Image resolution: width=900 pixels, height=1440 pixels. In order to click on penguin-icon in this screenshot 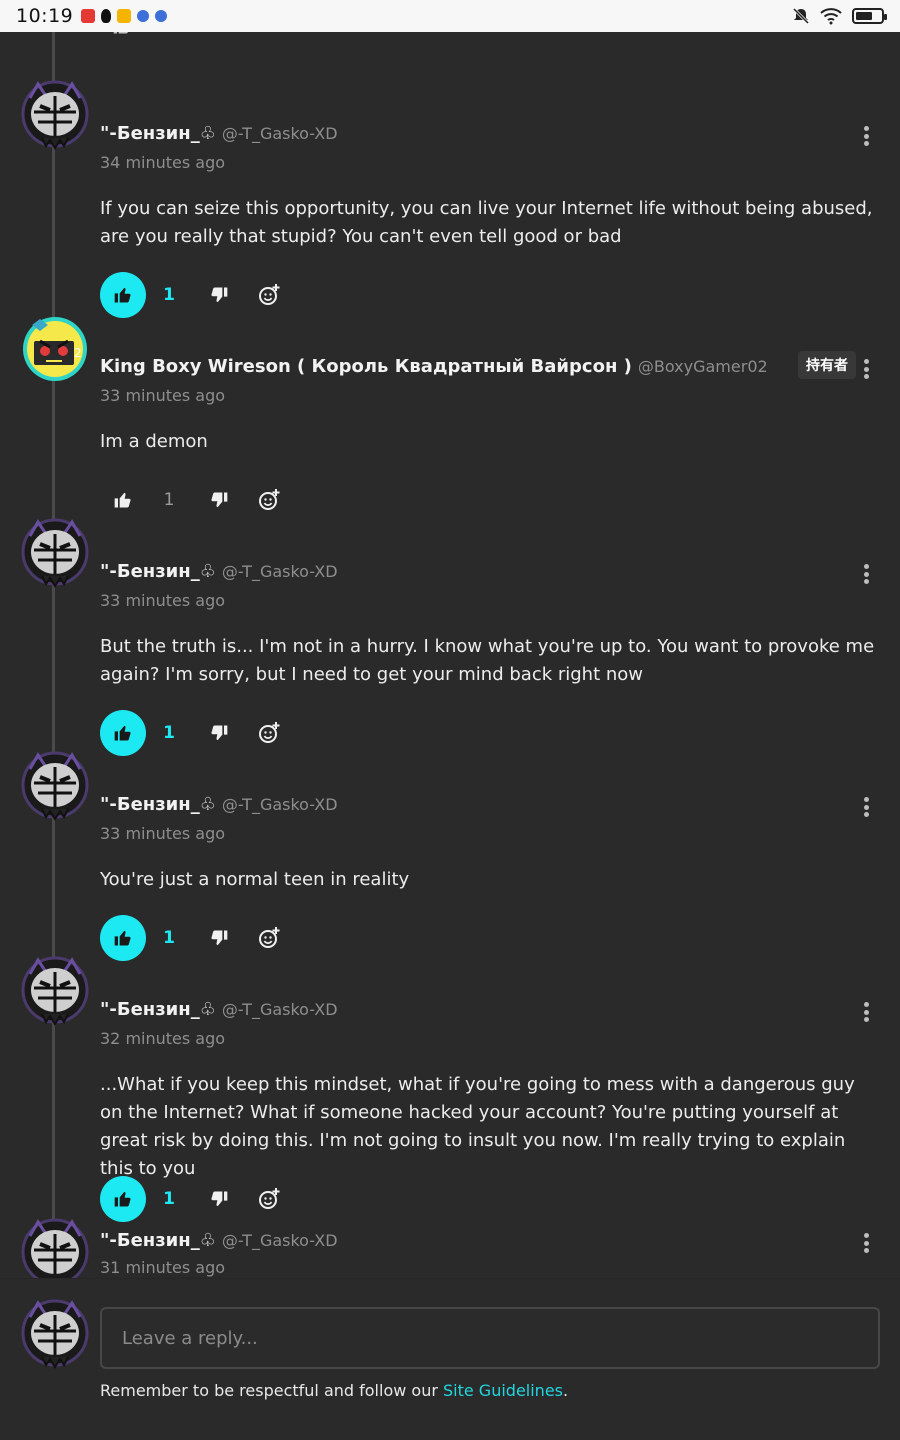, I will do `click(106, 16)`.